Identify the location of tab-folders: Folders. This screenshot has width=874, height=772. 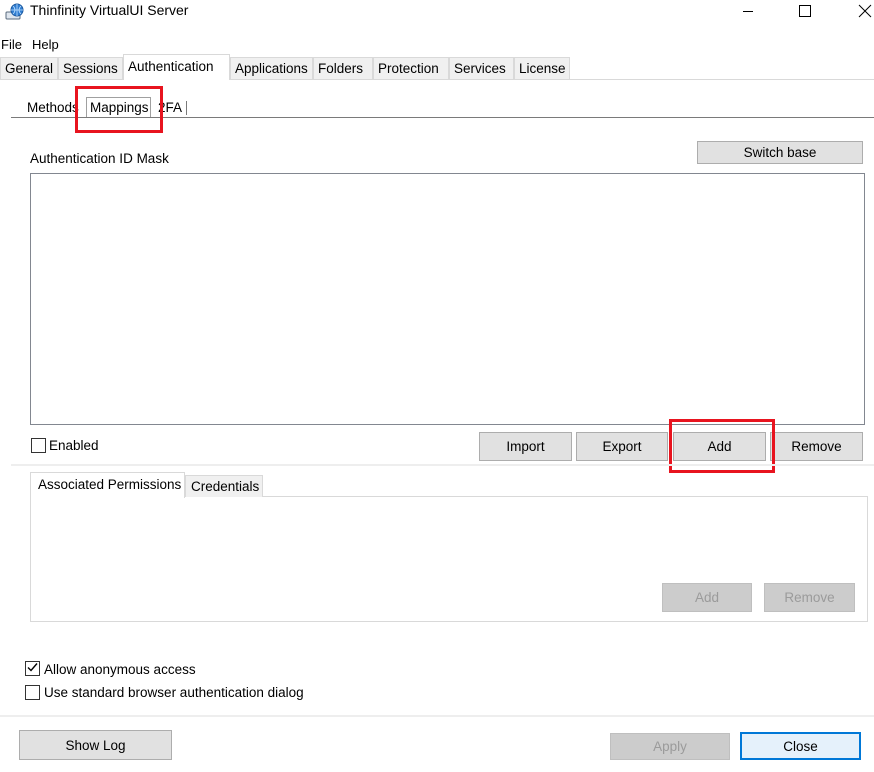
(343, 68).